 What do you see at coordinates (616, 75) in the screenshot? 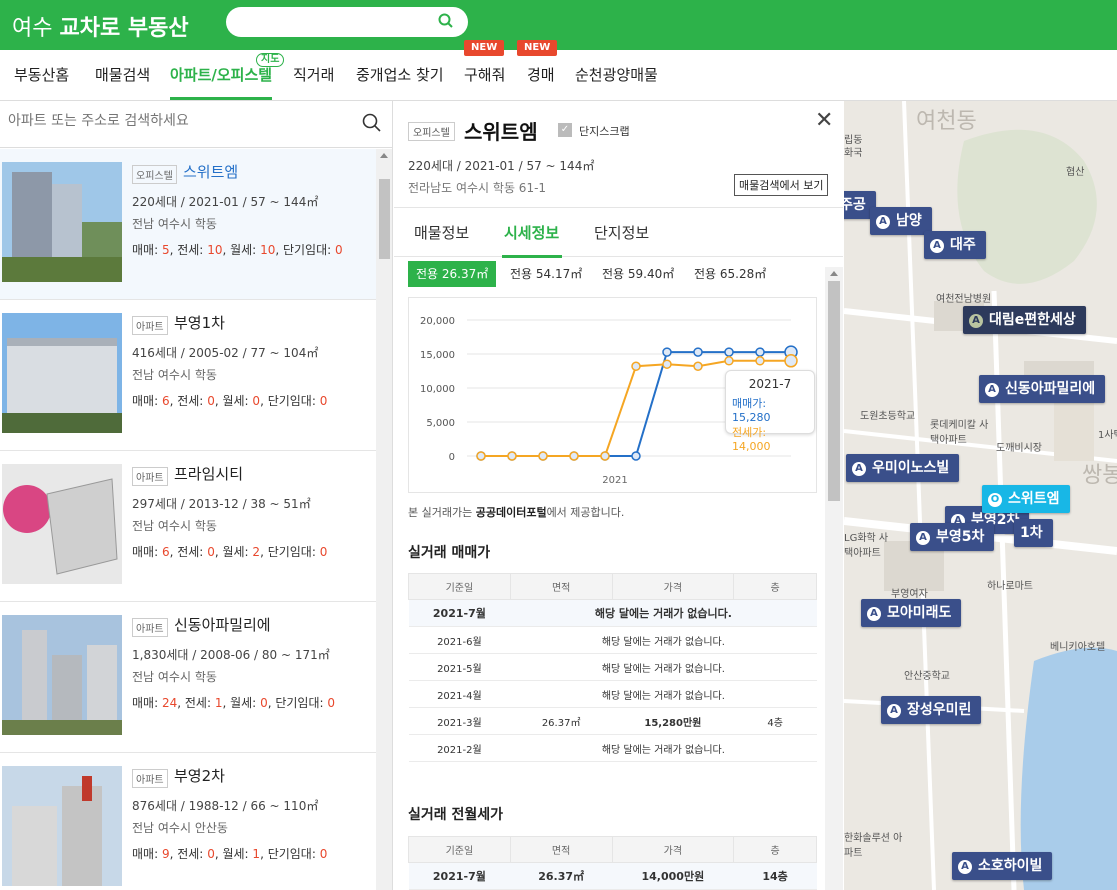
I see `nav-suncheon: 순천광양매물` at bounding box center [616, 75].